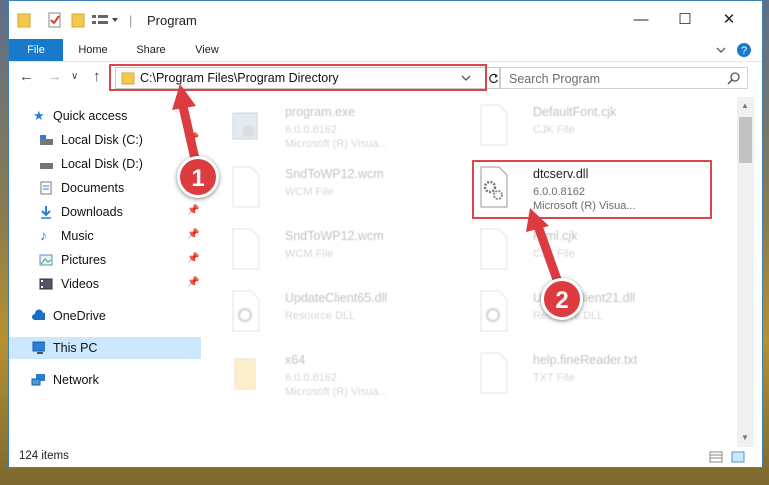 This screenshot has height=485, width=769. Describe the element at coordinates (537, 220) in the screenshot. I see `arrow-2-head` at that location.